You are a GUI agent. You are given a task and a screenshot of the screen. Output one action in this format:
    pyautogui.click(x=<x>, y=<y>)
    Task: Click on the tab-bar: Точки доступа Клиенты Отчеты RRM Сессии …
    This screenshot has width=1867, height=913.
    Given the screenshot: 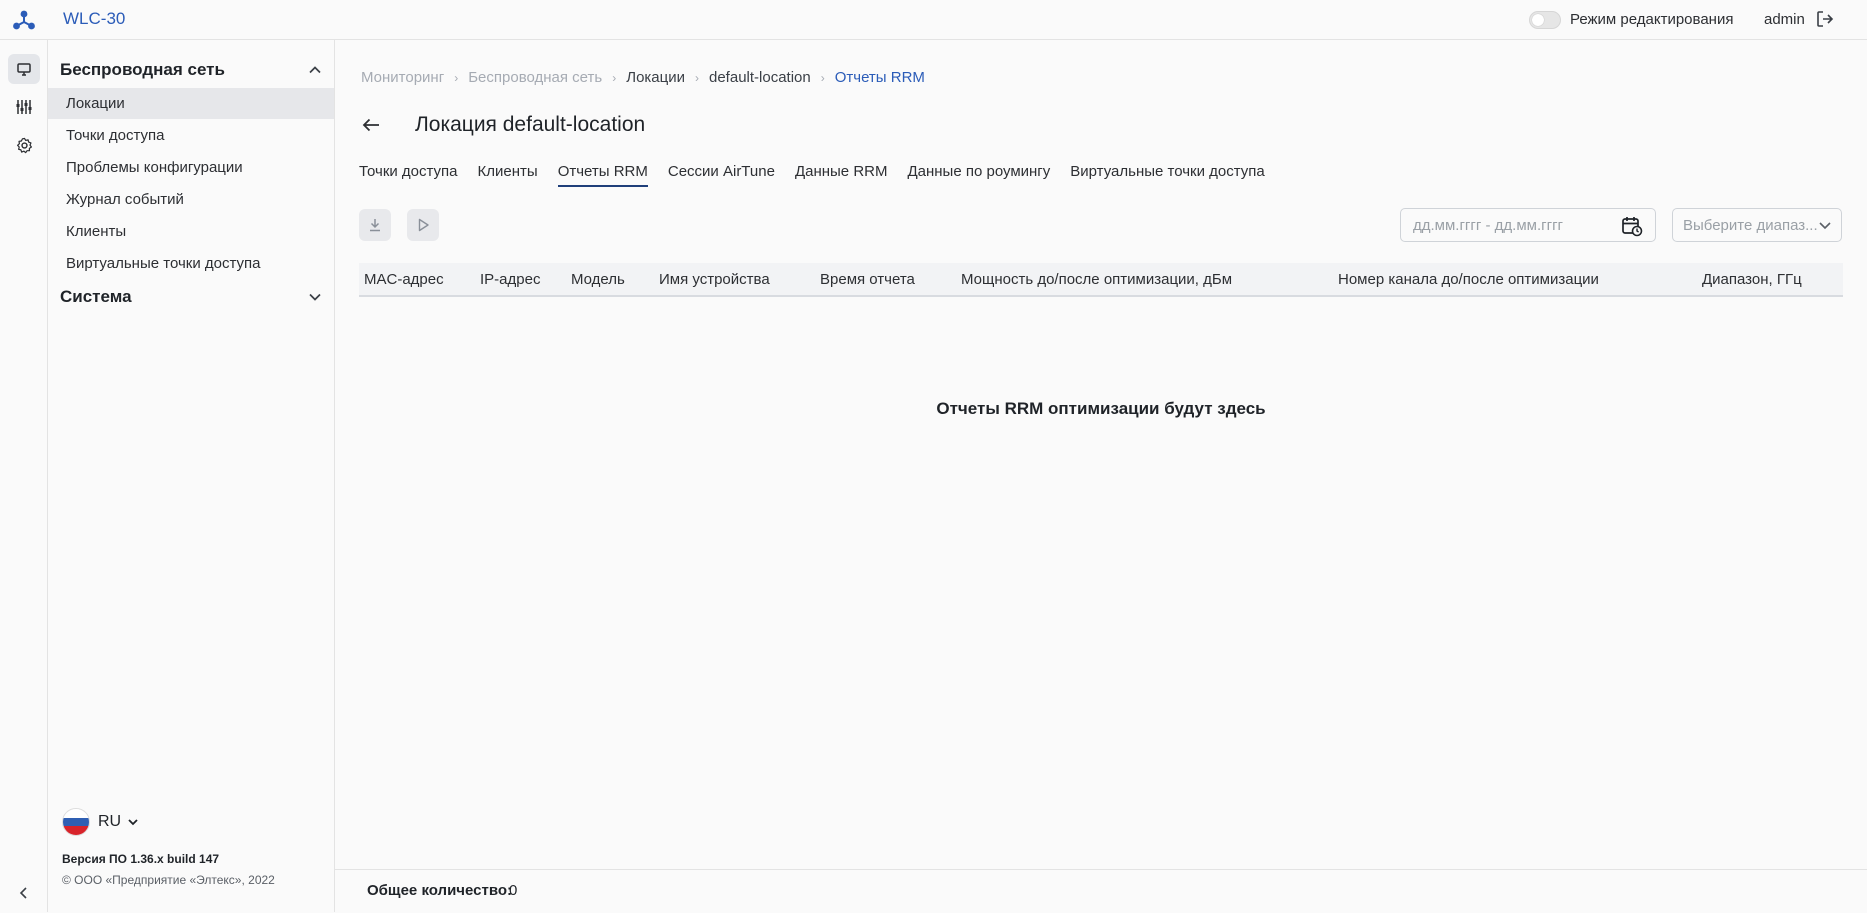 What is the action you would take?
    pyautogui.click(x=822, y=175)
    